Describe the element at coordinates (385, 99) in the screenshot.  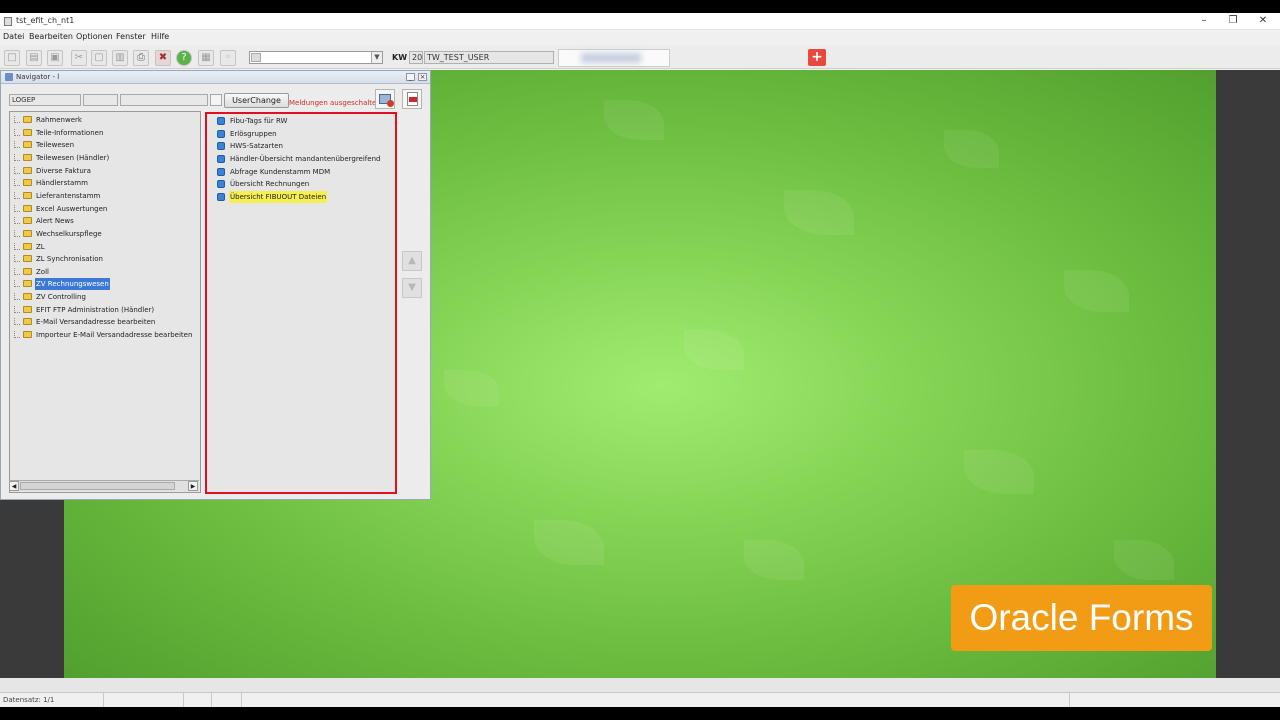
I see `form-icon` at that location.